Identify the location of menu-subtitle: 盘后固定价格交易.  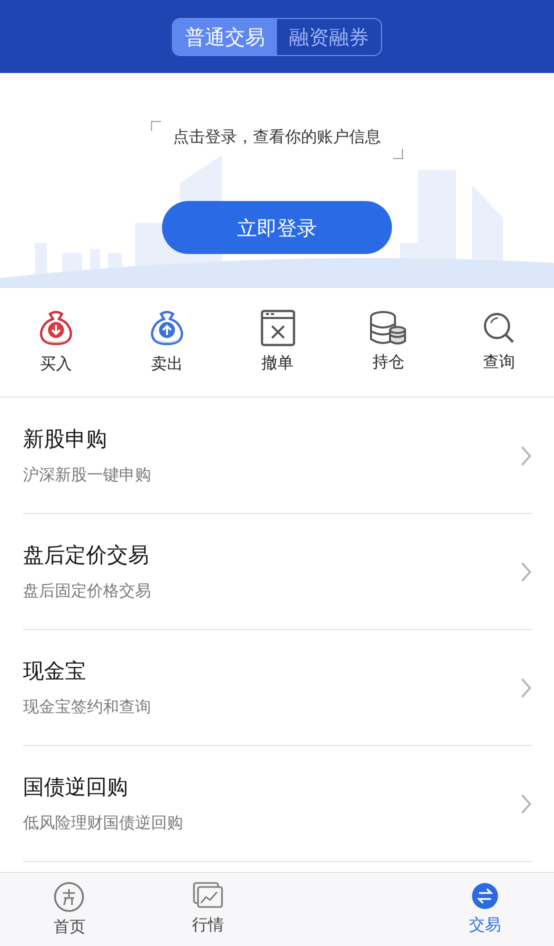
(87, 591).